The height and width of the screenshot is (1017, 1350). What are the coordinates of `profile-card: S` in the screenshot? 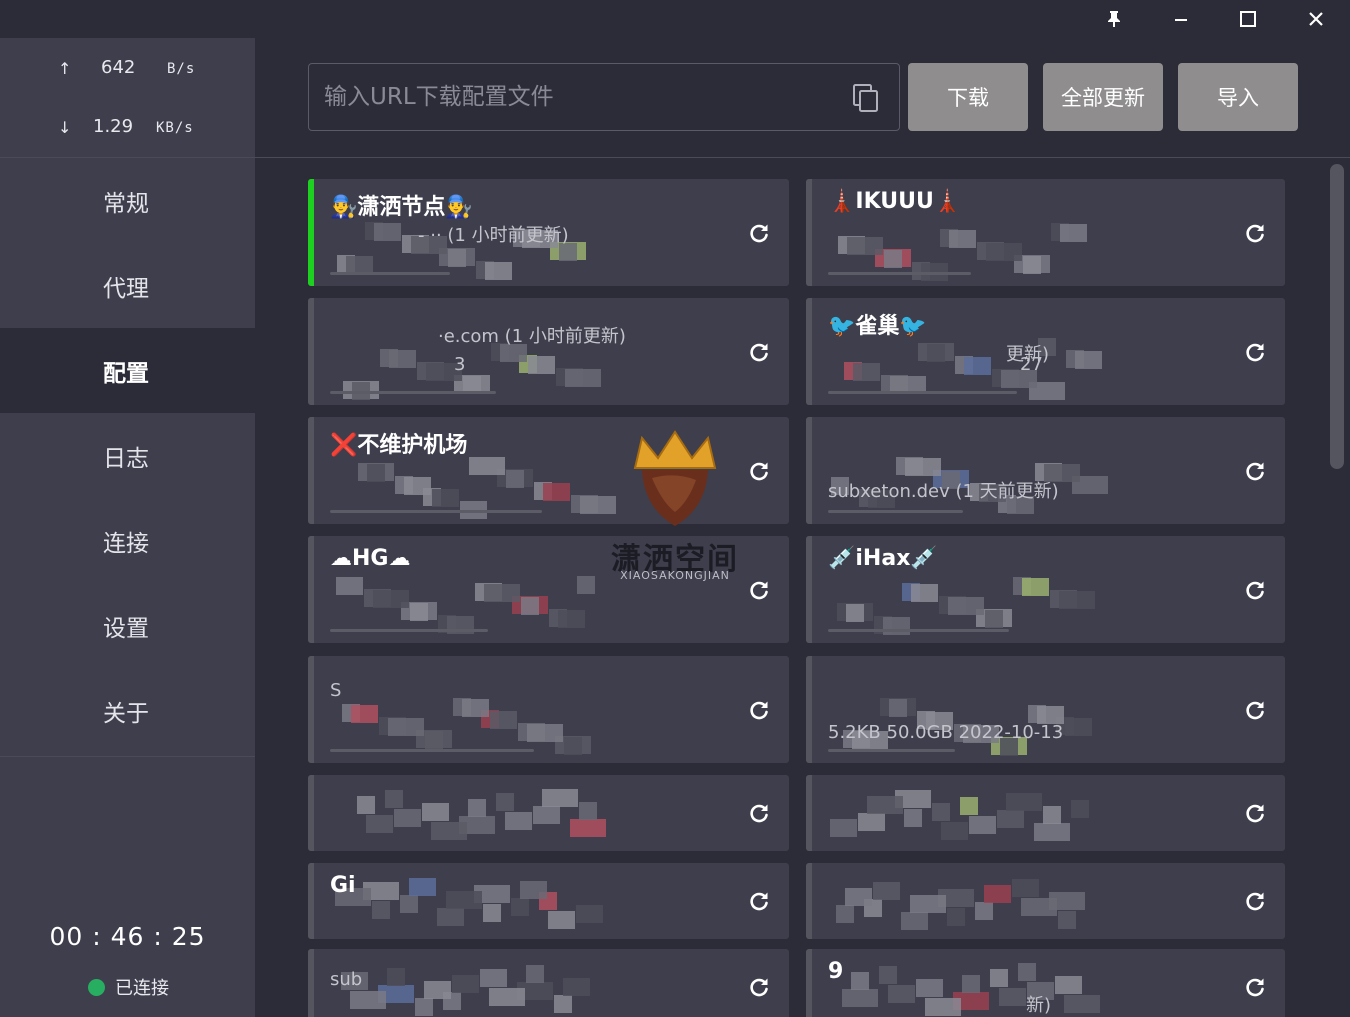 It's located at (548, 709).